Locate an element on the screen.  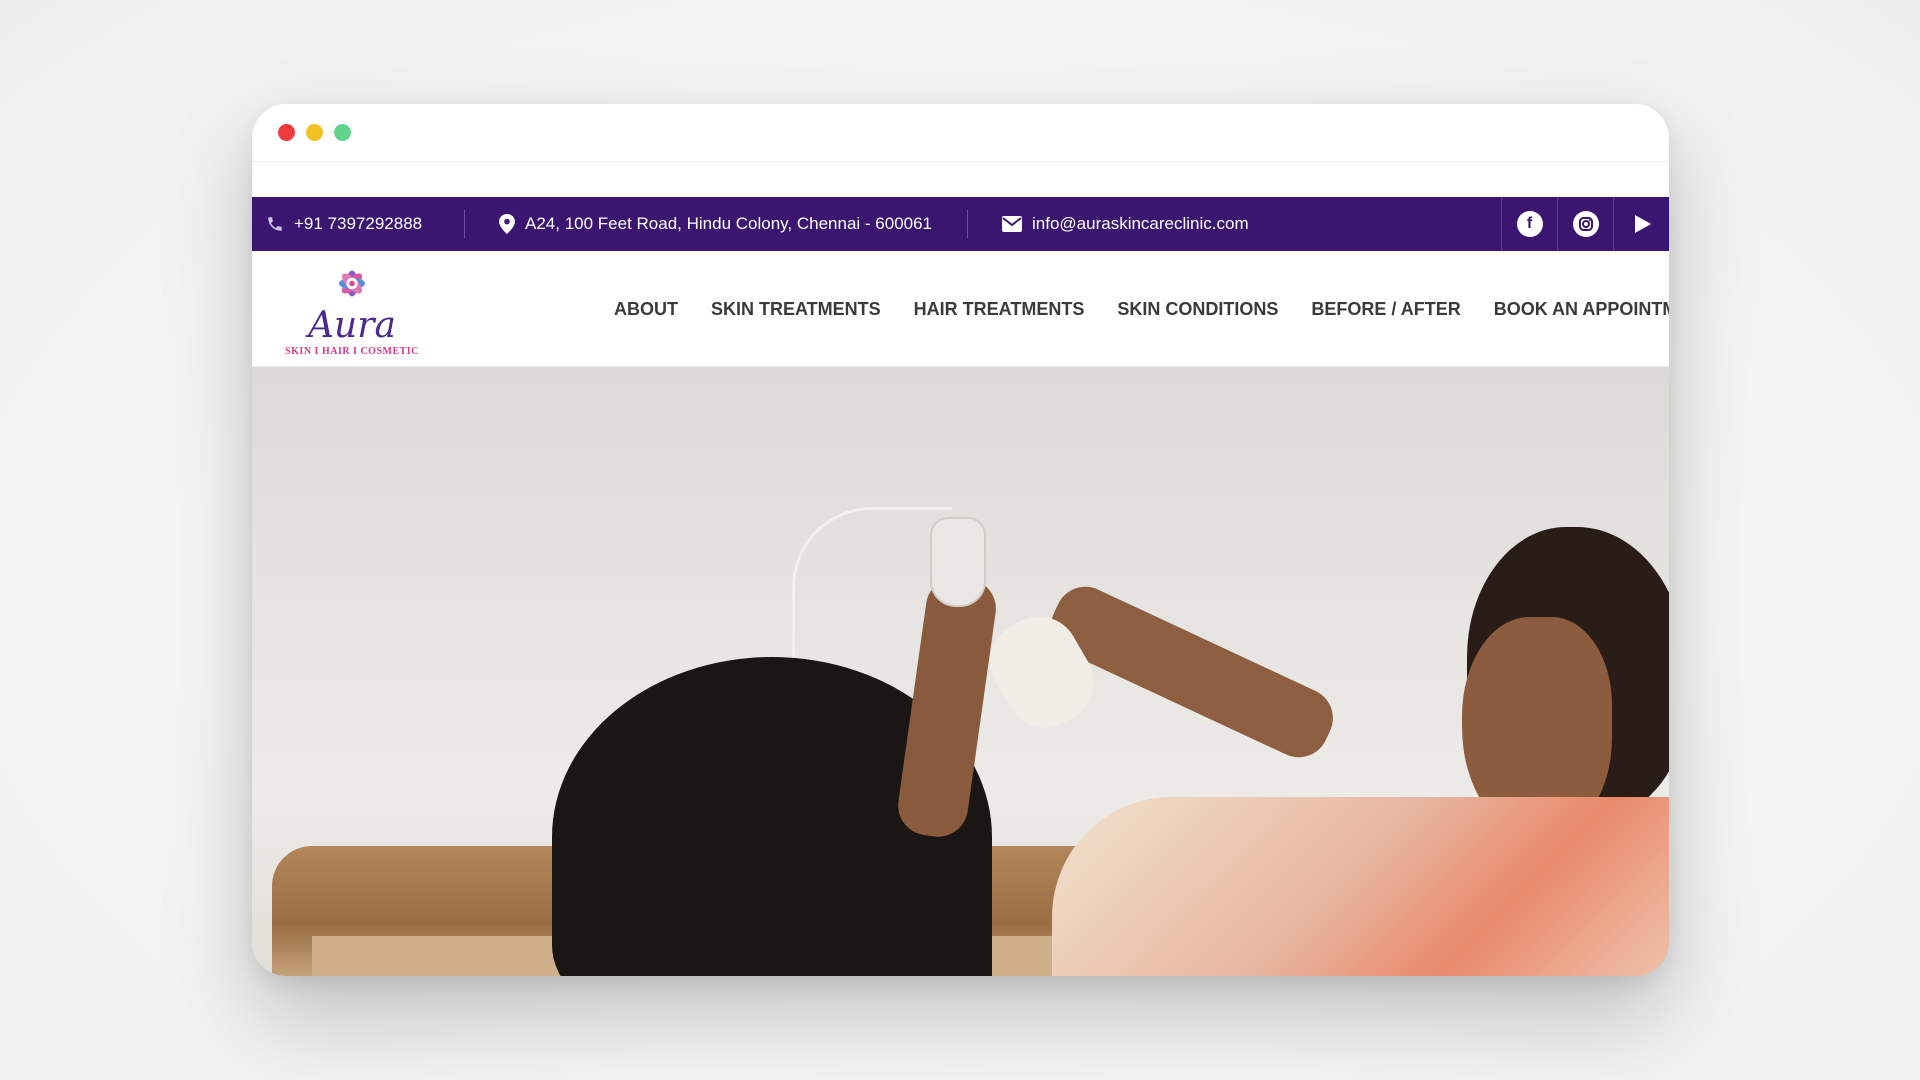
instagram-link is located at coordinates (1585, 224).